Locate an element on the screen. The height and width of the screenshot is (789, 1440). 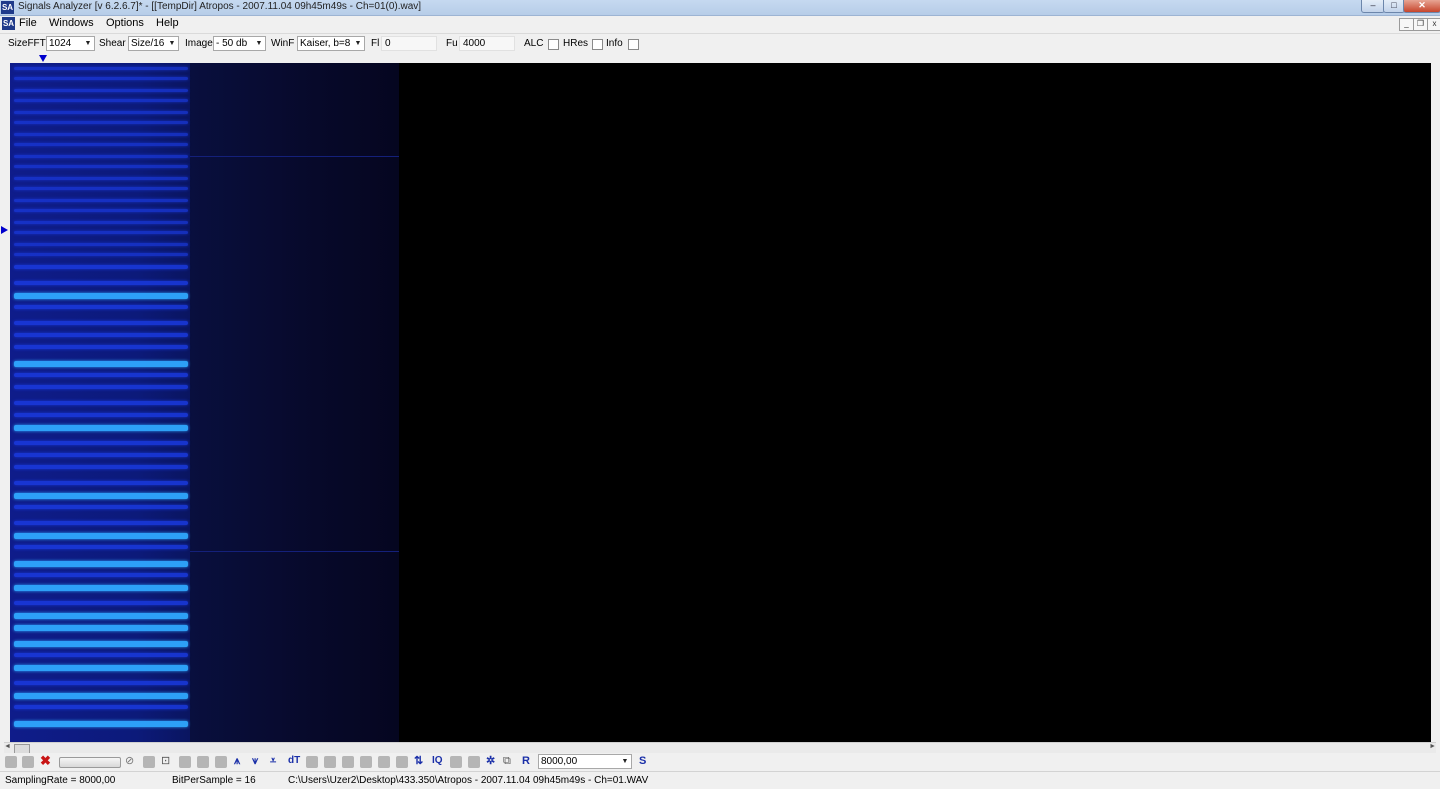
menu-file: File is located at coordinates (28, 23).